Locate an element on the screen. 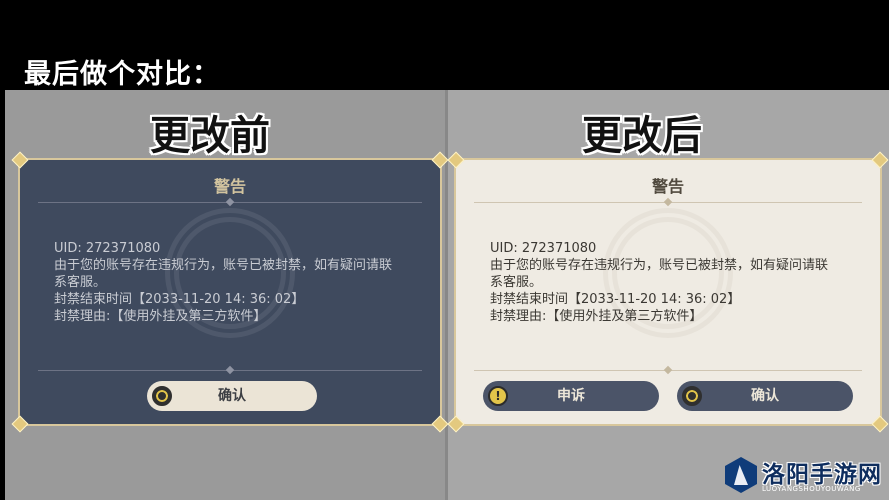 Image resolution: width=889 pixels, height=500 pixels. site-watermark: 洛阳手游网 LUOYANGSHOUYOUWANG is located at coordinates (796, 476).